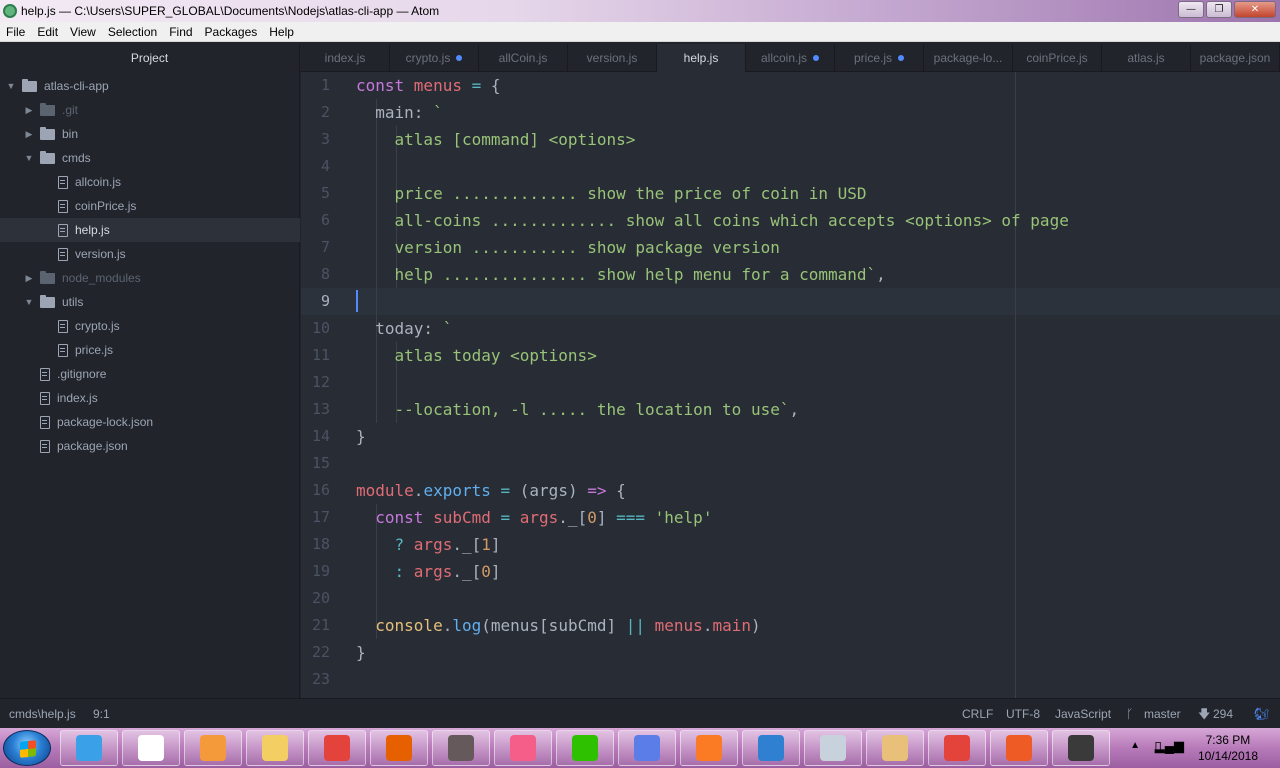 This screenshot has width=1280, height=768. I want to click on menu-find: Find, so click(180, 32).